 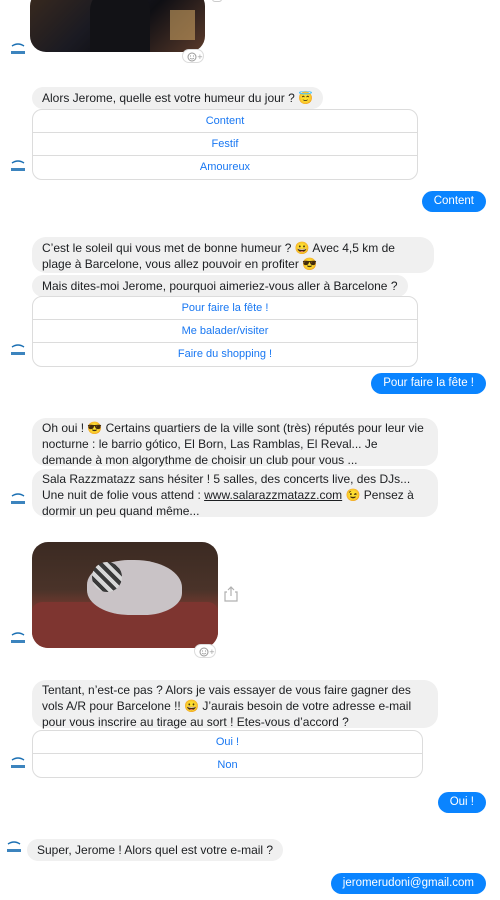 I want to click on quick-reply-amoureux: Amoureux, so click(x=225, y=167).